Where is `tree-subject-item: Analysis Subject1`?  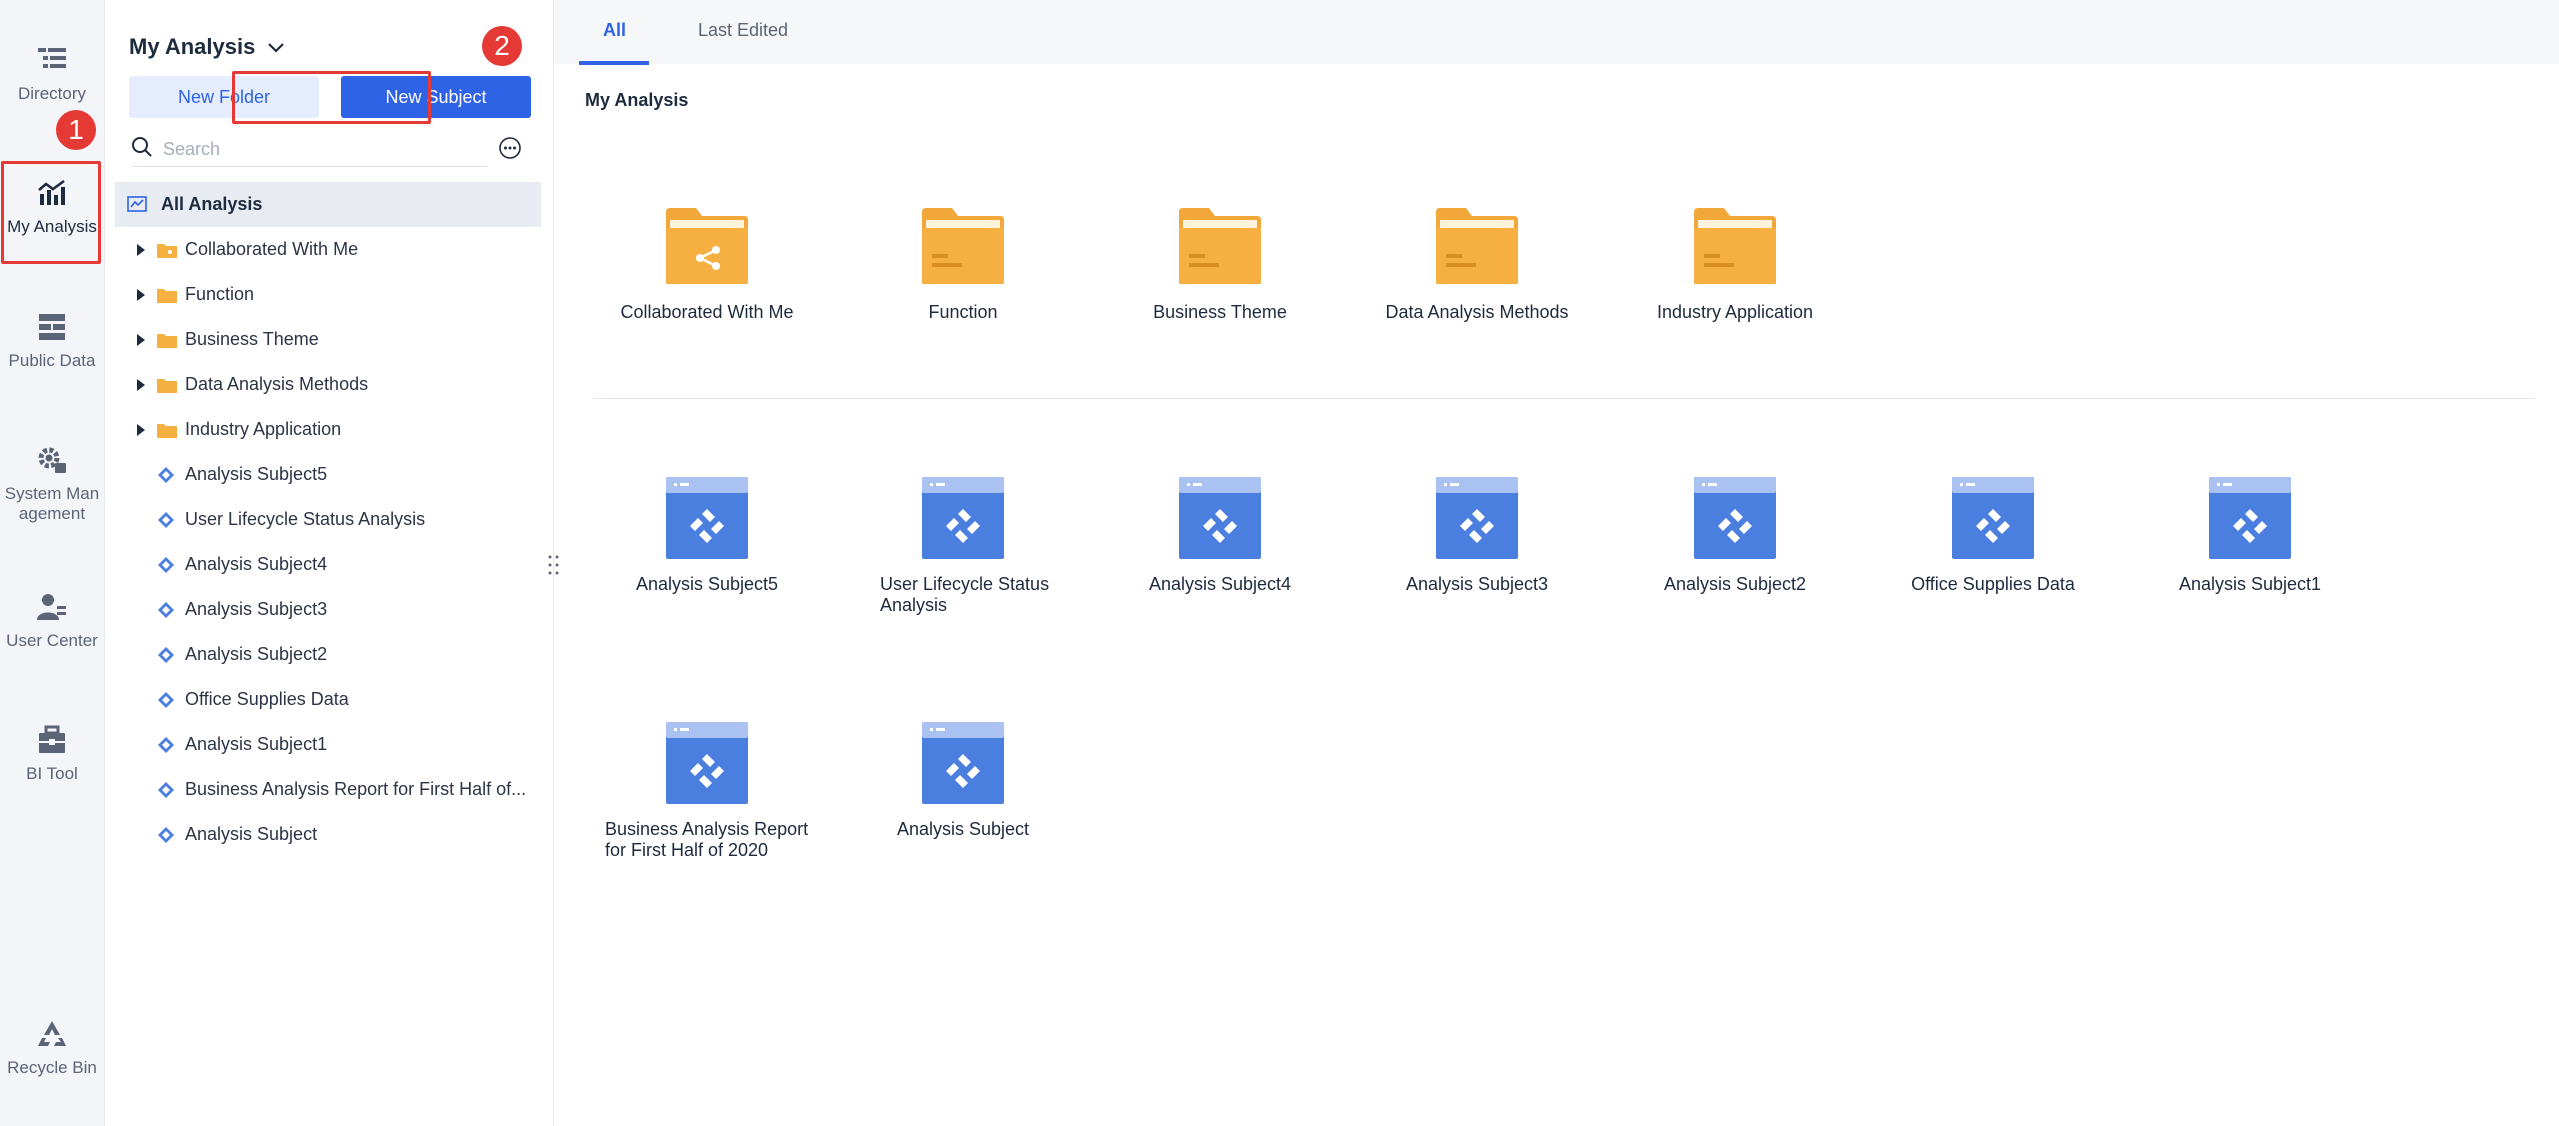 tree-subject-item: Analysis Subject1 is located at coordinates (328, 744).